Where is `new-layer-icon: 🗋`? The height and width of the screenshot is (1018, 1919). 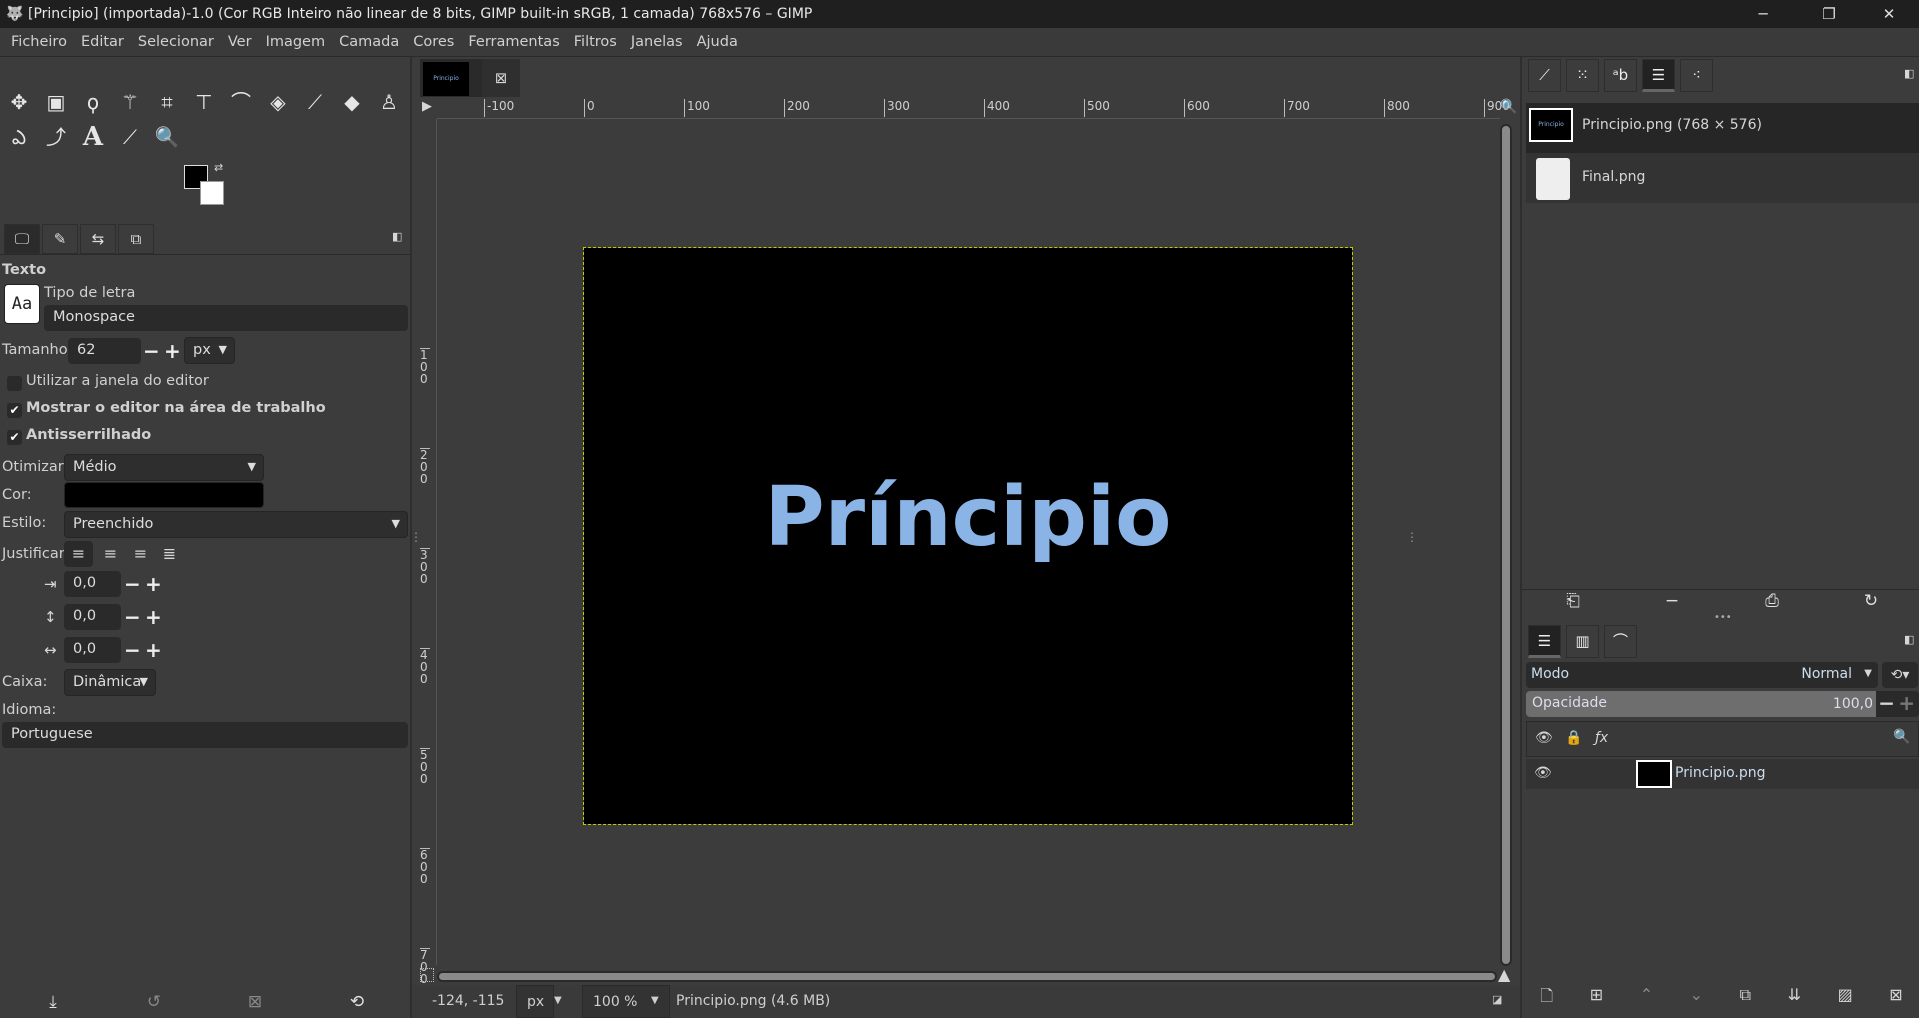
new-layer-icon: 🗋 is located at coordinates (1546, 998).